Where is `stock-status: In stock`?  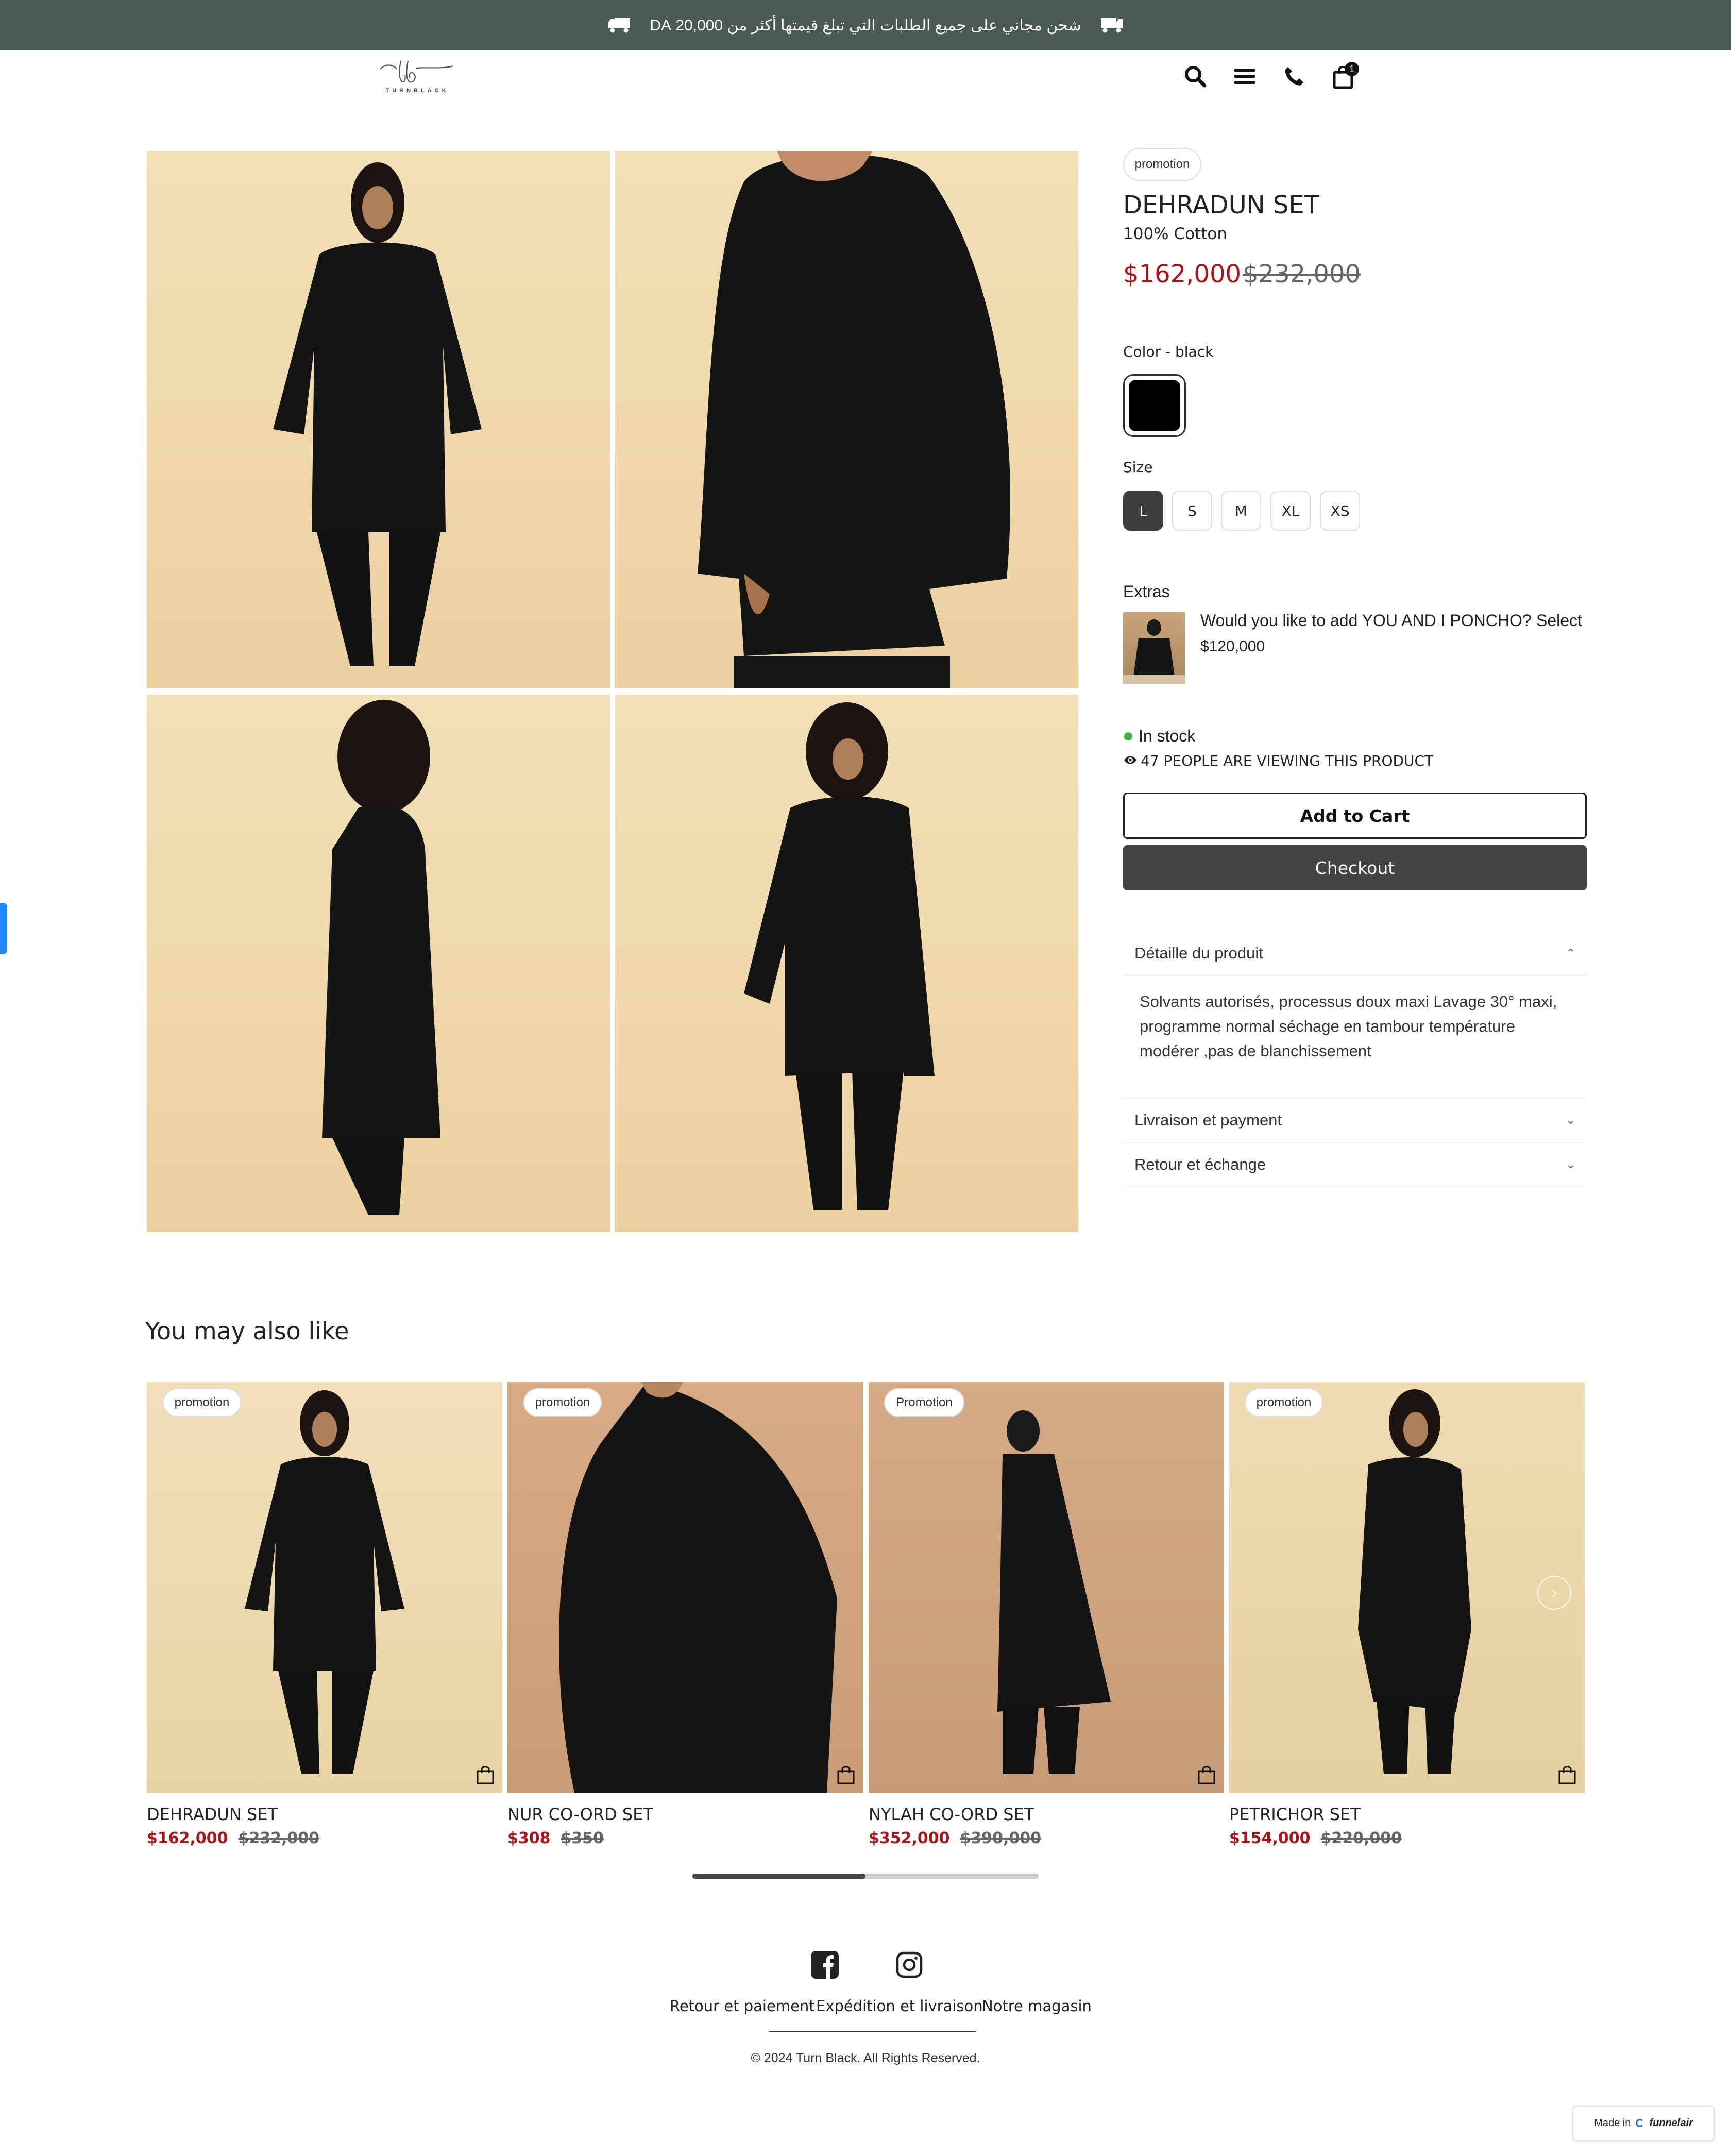 stock-status: In stock is located at coordinates (1167, 736).